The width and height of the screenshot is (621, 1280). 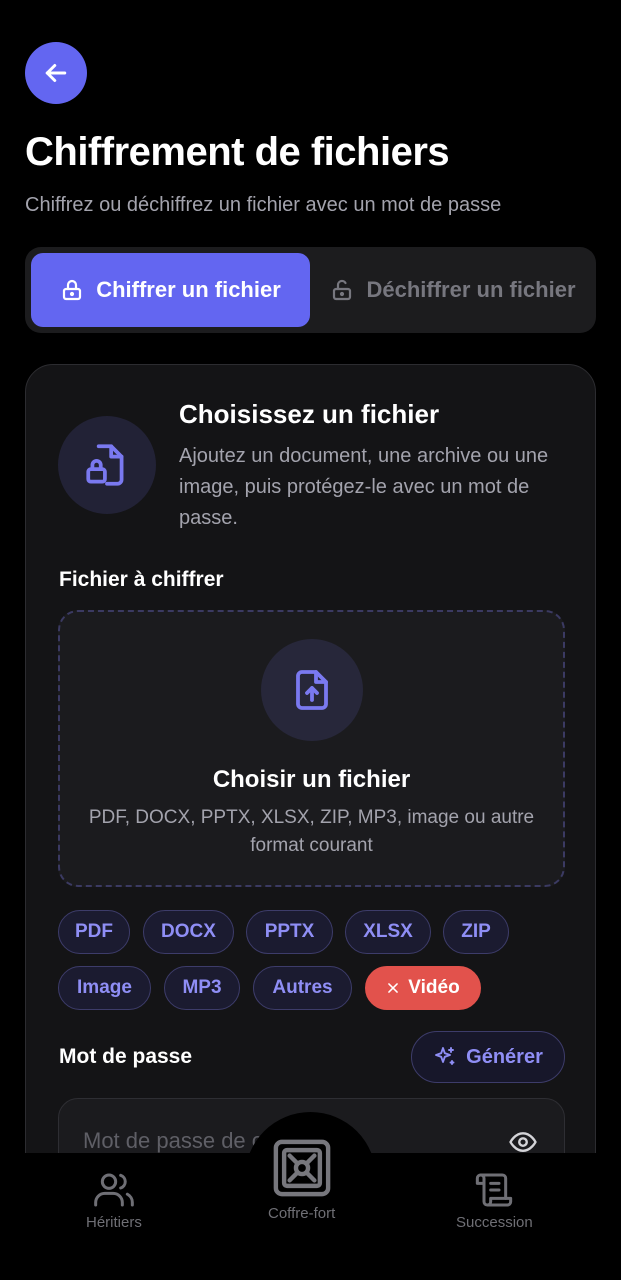 I want to click on generate-password-button: Générer, so click(x=488, y=1057).